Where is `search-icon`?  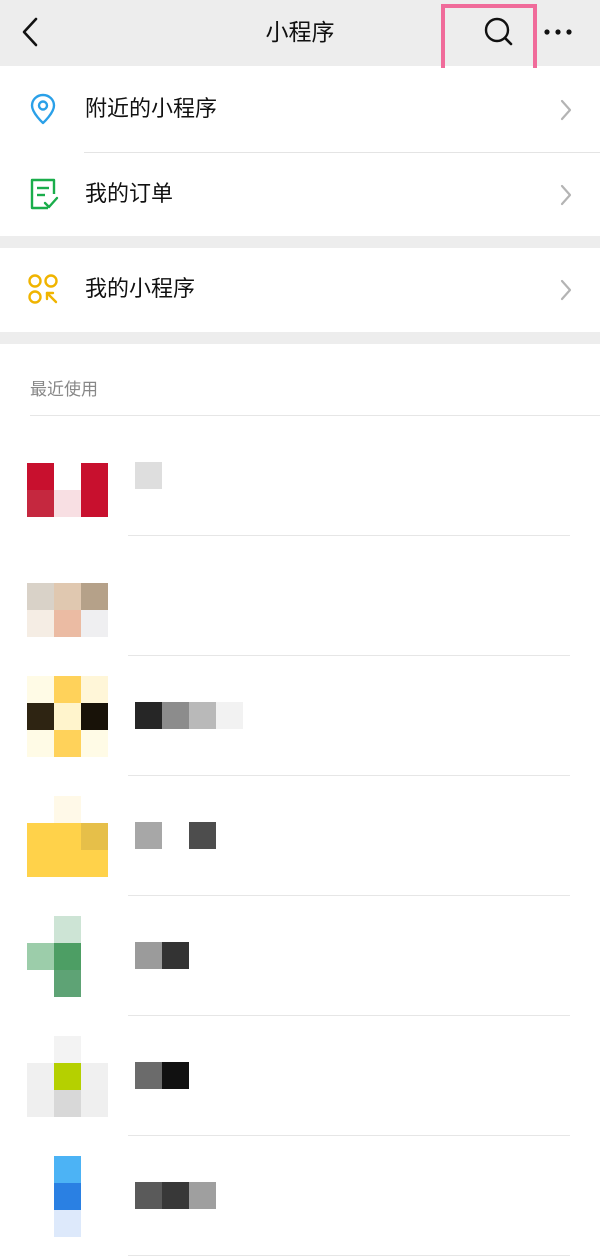
search-icon is located at coordinates (498, 31).